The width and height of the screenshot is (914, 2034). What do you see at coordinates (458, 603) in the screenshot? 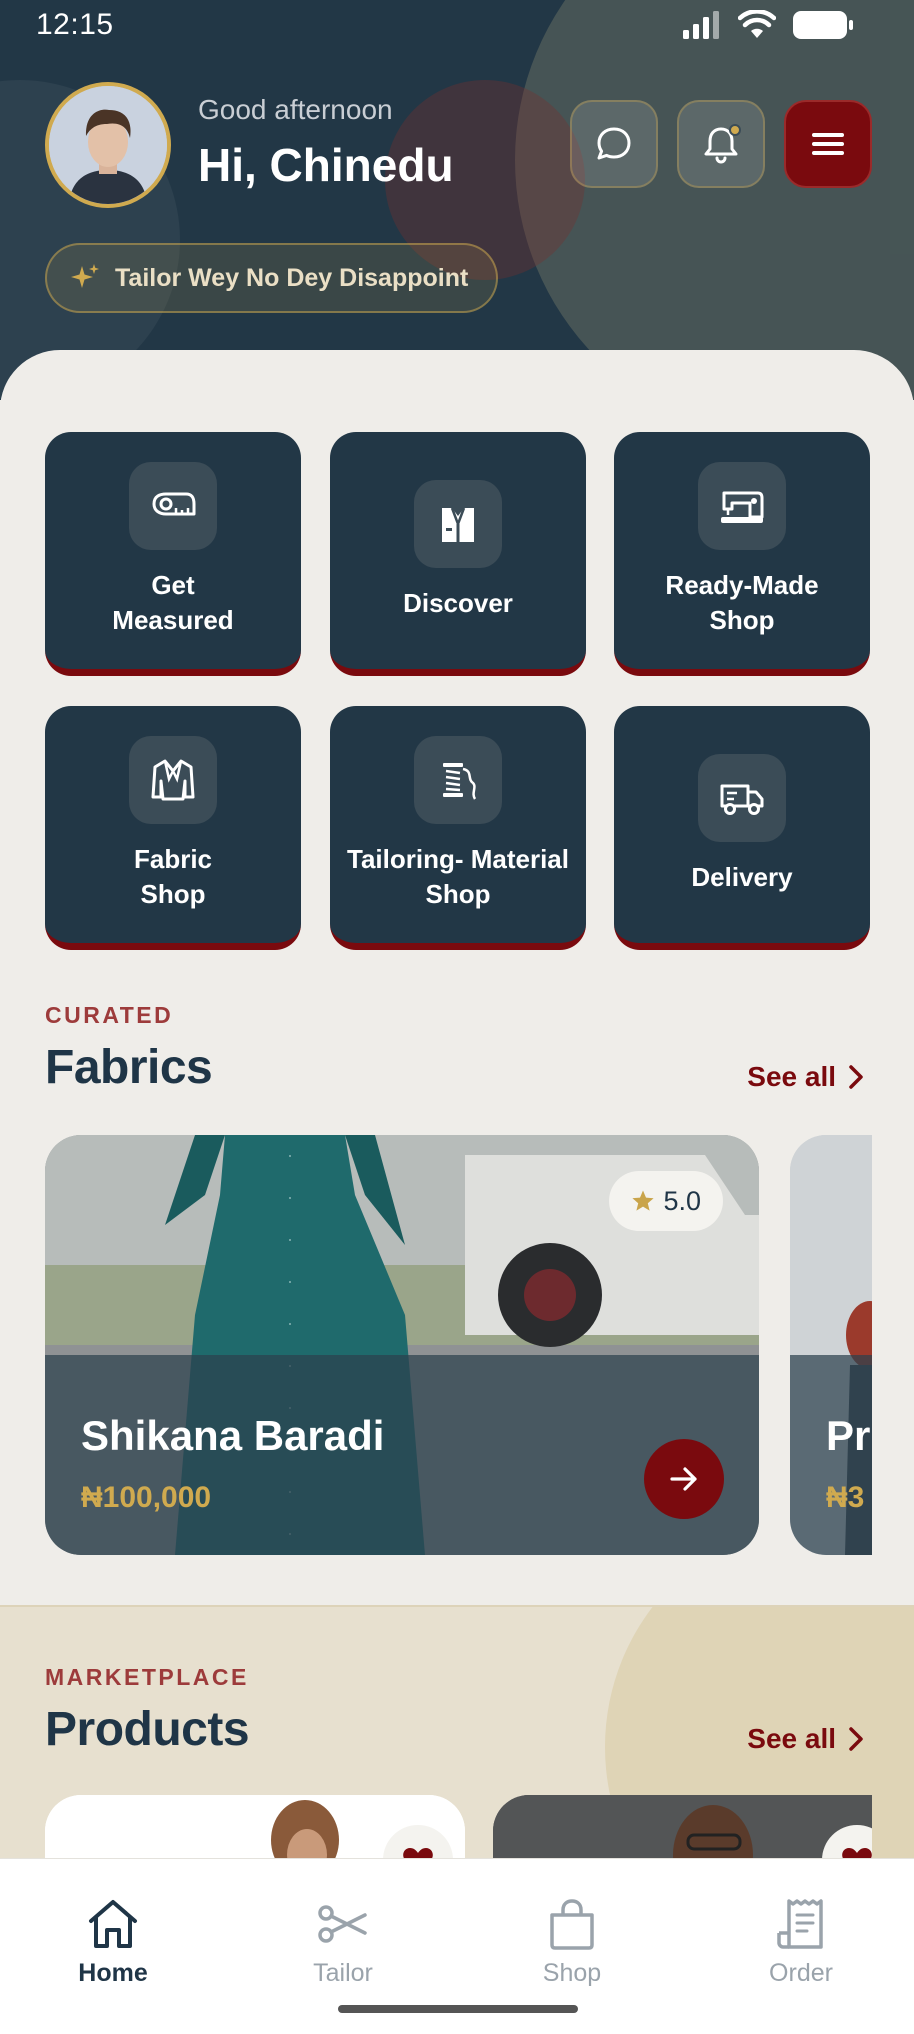
I see `tile-label: Discover` at bounding box center [458, 603].